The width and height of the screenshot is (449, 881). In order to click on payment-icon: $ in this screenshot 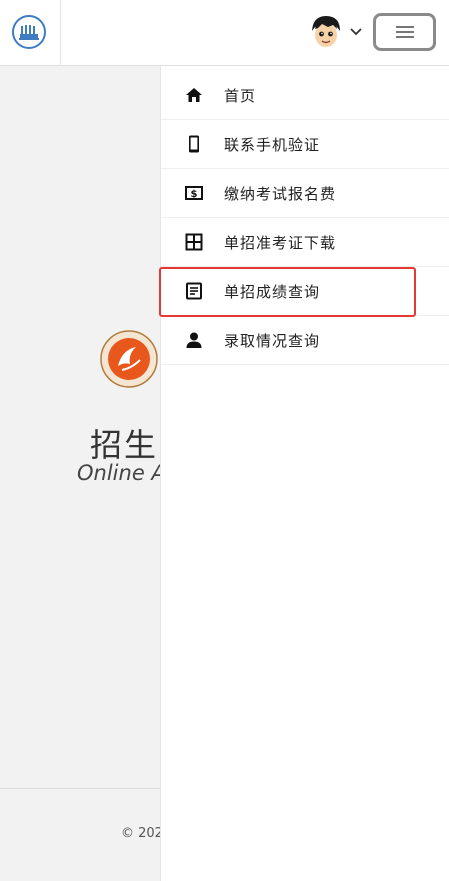, I will do `click(194, 193)`.